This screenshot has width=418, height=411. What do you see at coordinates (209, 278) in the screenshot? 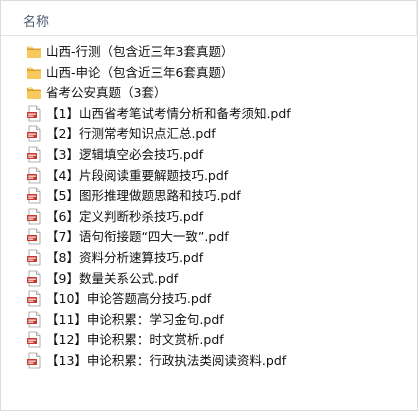
I see `file-row: 【9】数量关系公式.pdf` at bounding box center [209, 278].